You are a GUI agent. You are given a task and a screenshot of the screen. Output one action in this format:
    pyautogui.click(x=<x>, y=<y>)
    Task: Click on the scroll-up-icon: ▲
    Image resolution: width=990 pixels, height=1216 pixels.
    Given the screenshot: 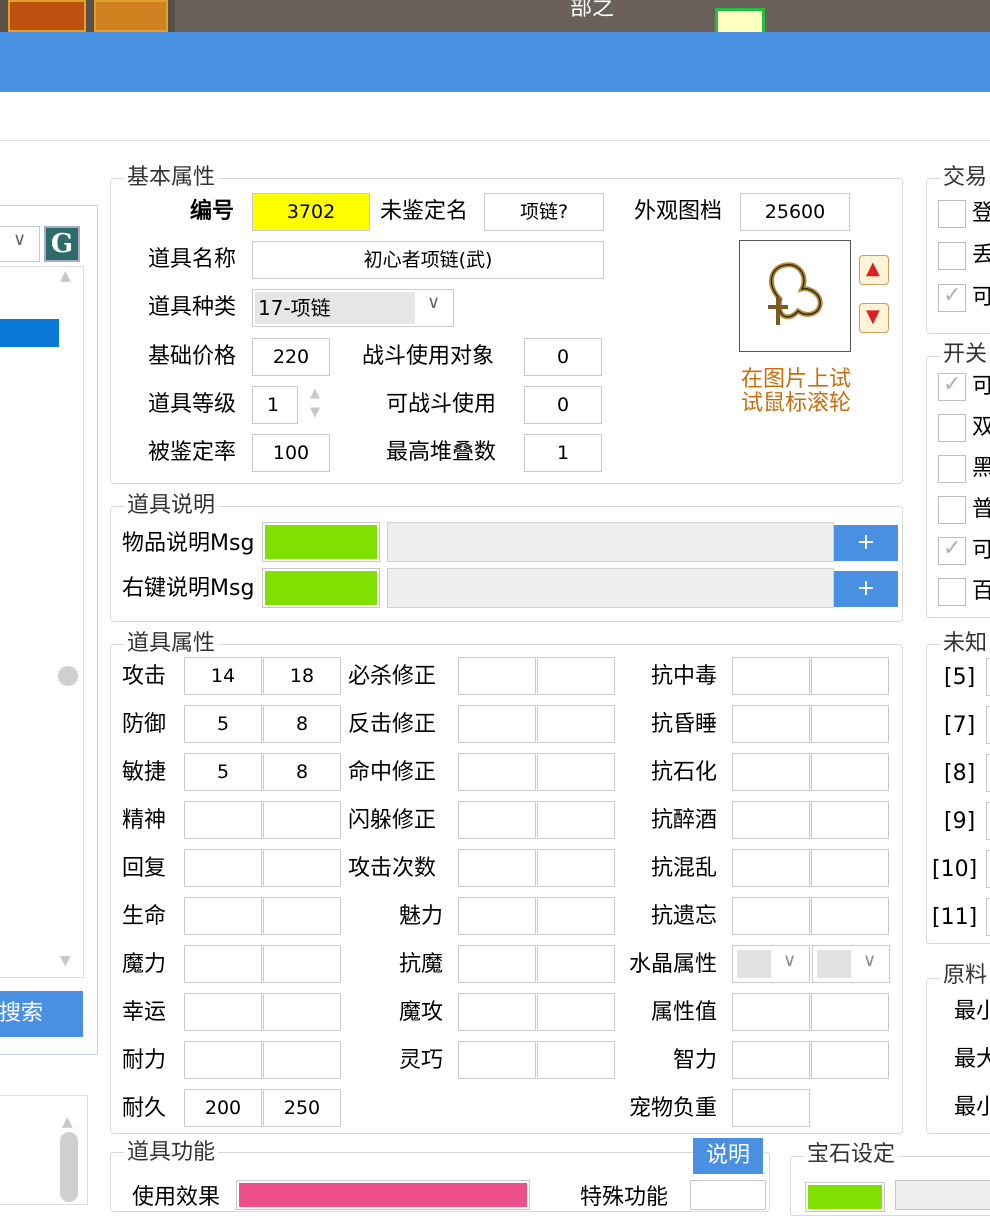 What is the action you would take?
    pyautogui.click(x=65, y=276)
    